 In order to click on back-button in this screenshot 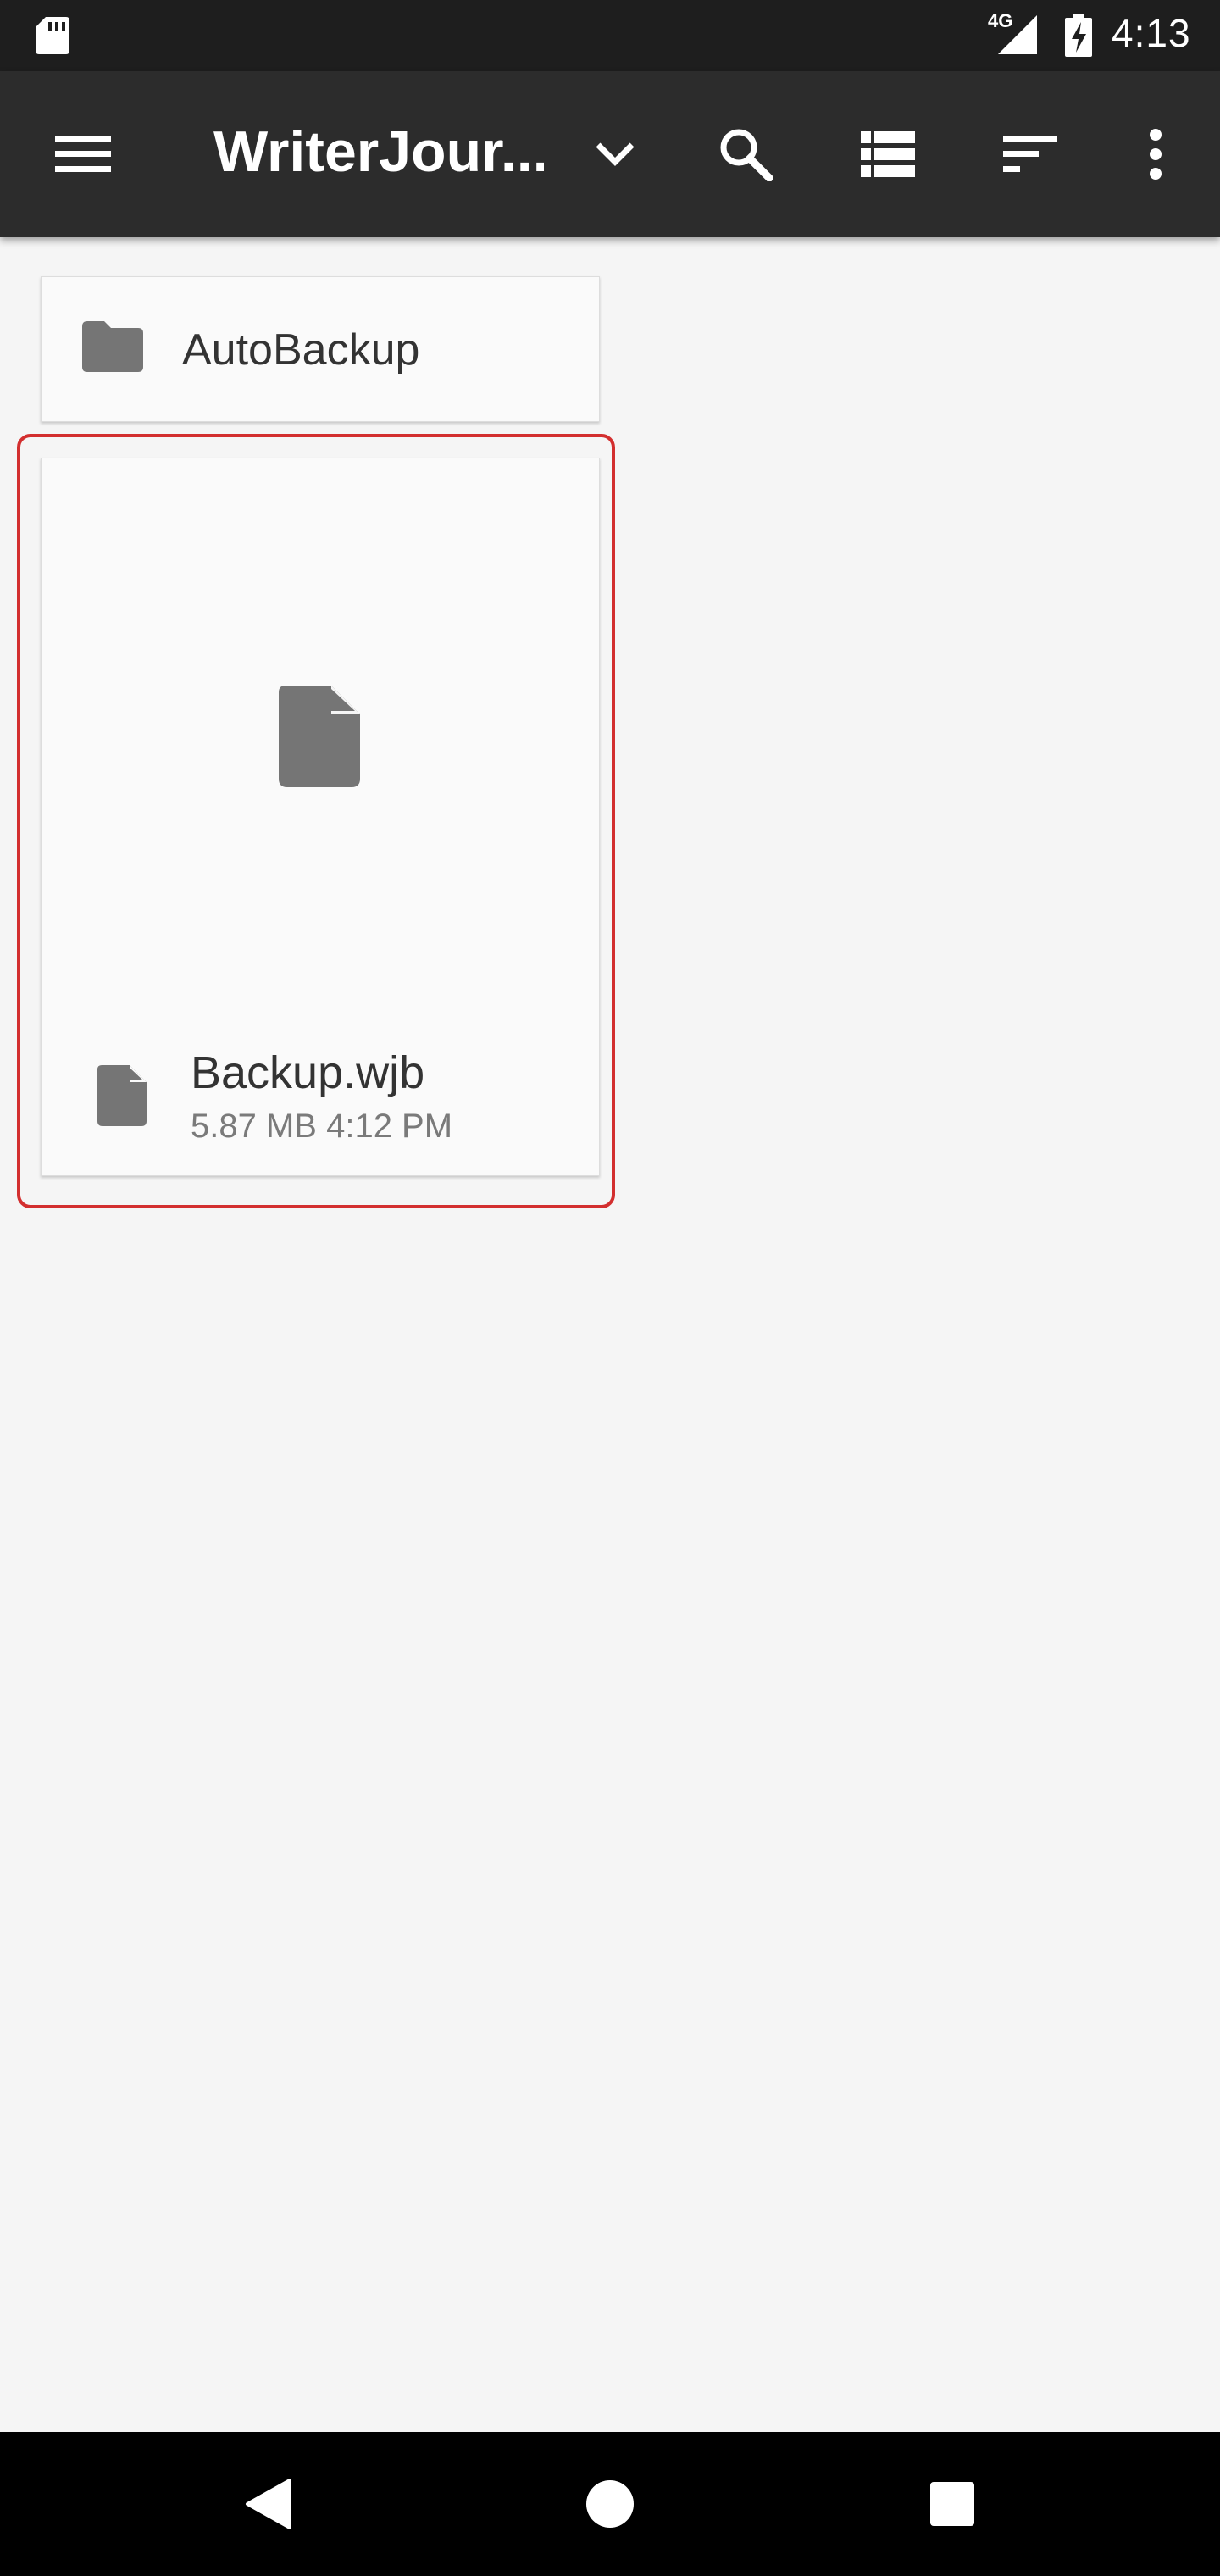, I will do `click(267, 2504)`.